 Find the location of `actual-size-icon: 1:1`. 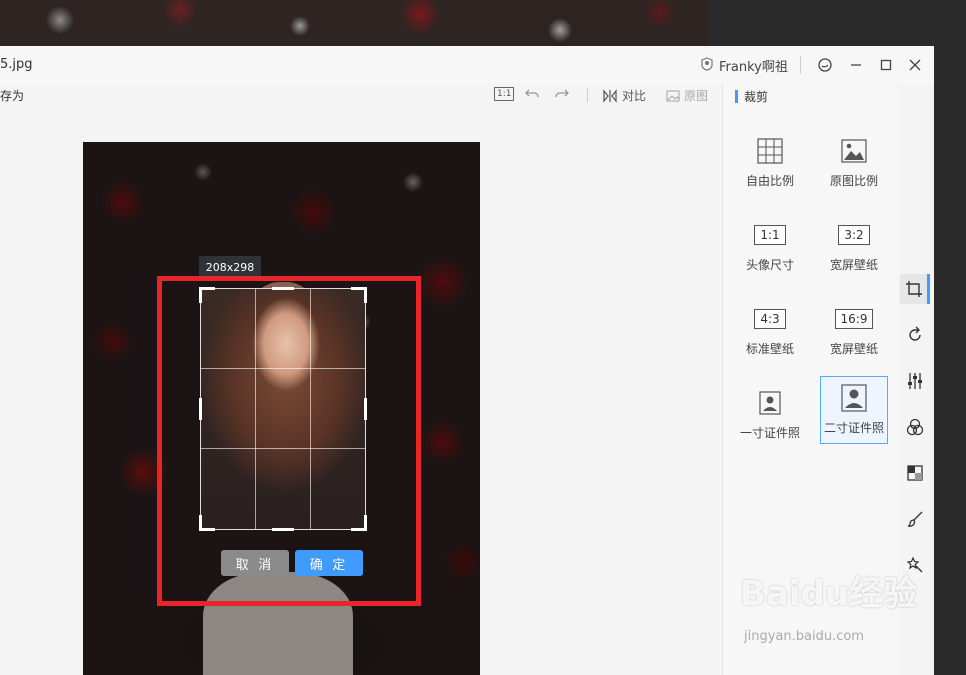

actual-size-icon: 1:1 is located at coordinates (504, 94).